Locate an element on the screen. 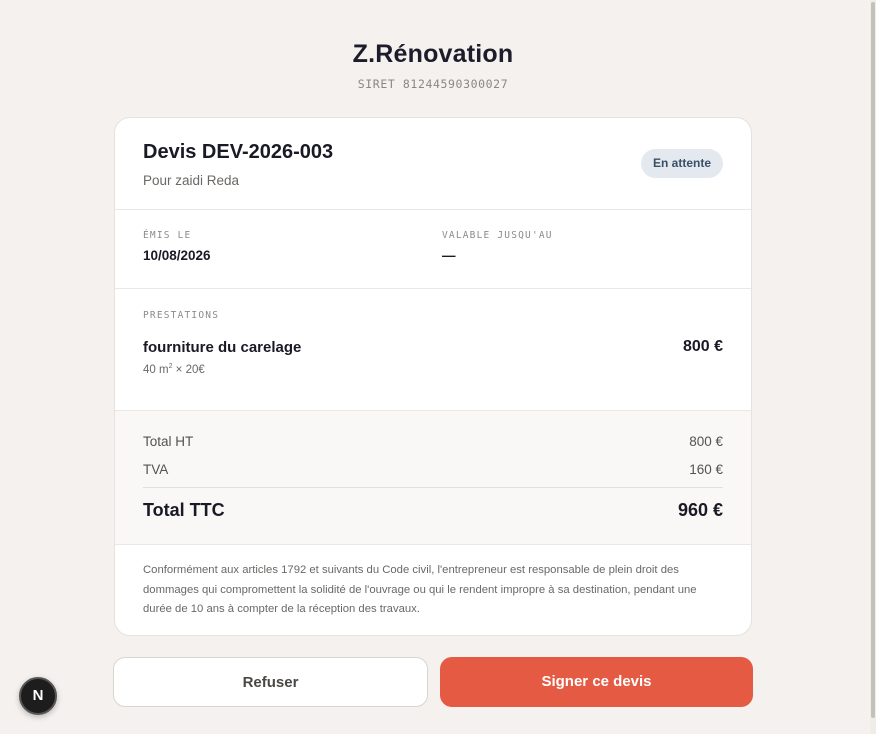 The height and width of the screenshot is (734, 876). line-item-unit-price: × 20€ is located at coordinates (188, 369).